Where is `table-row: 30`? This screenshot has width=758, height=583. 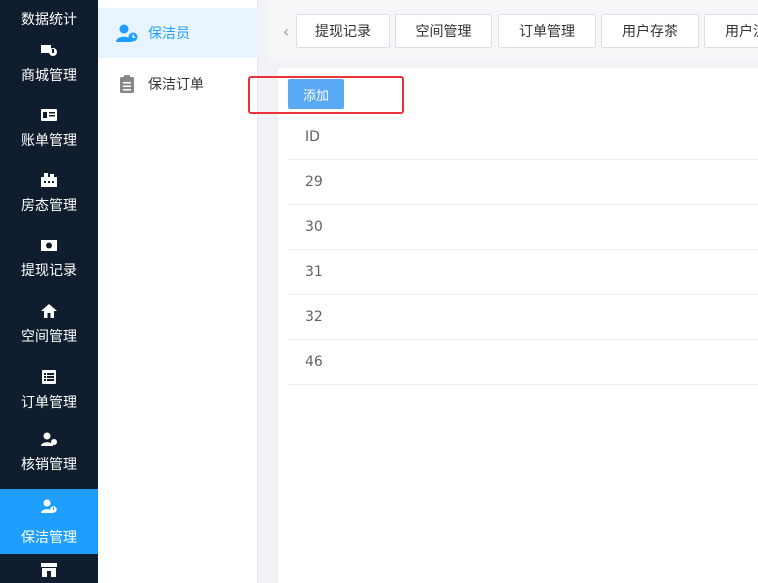 table-row: 30 is located at coordinates (523, 227).